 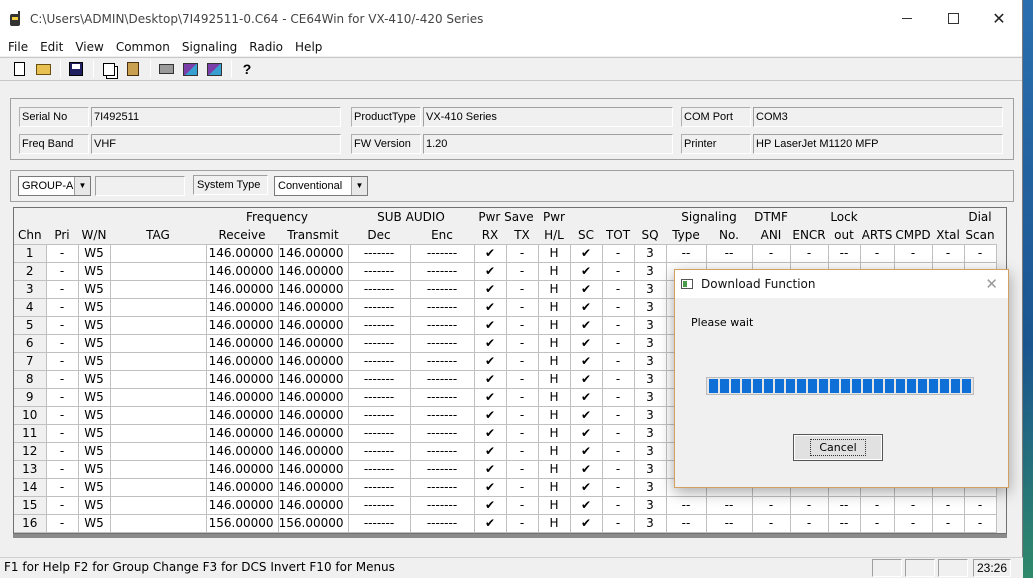 I want to click on read-radio-button, so click(x=190, y=69).